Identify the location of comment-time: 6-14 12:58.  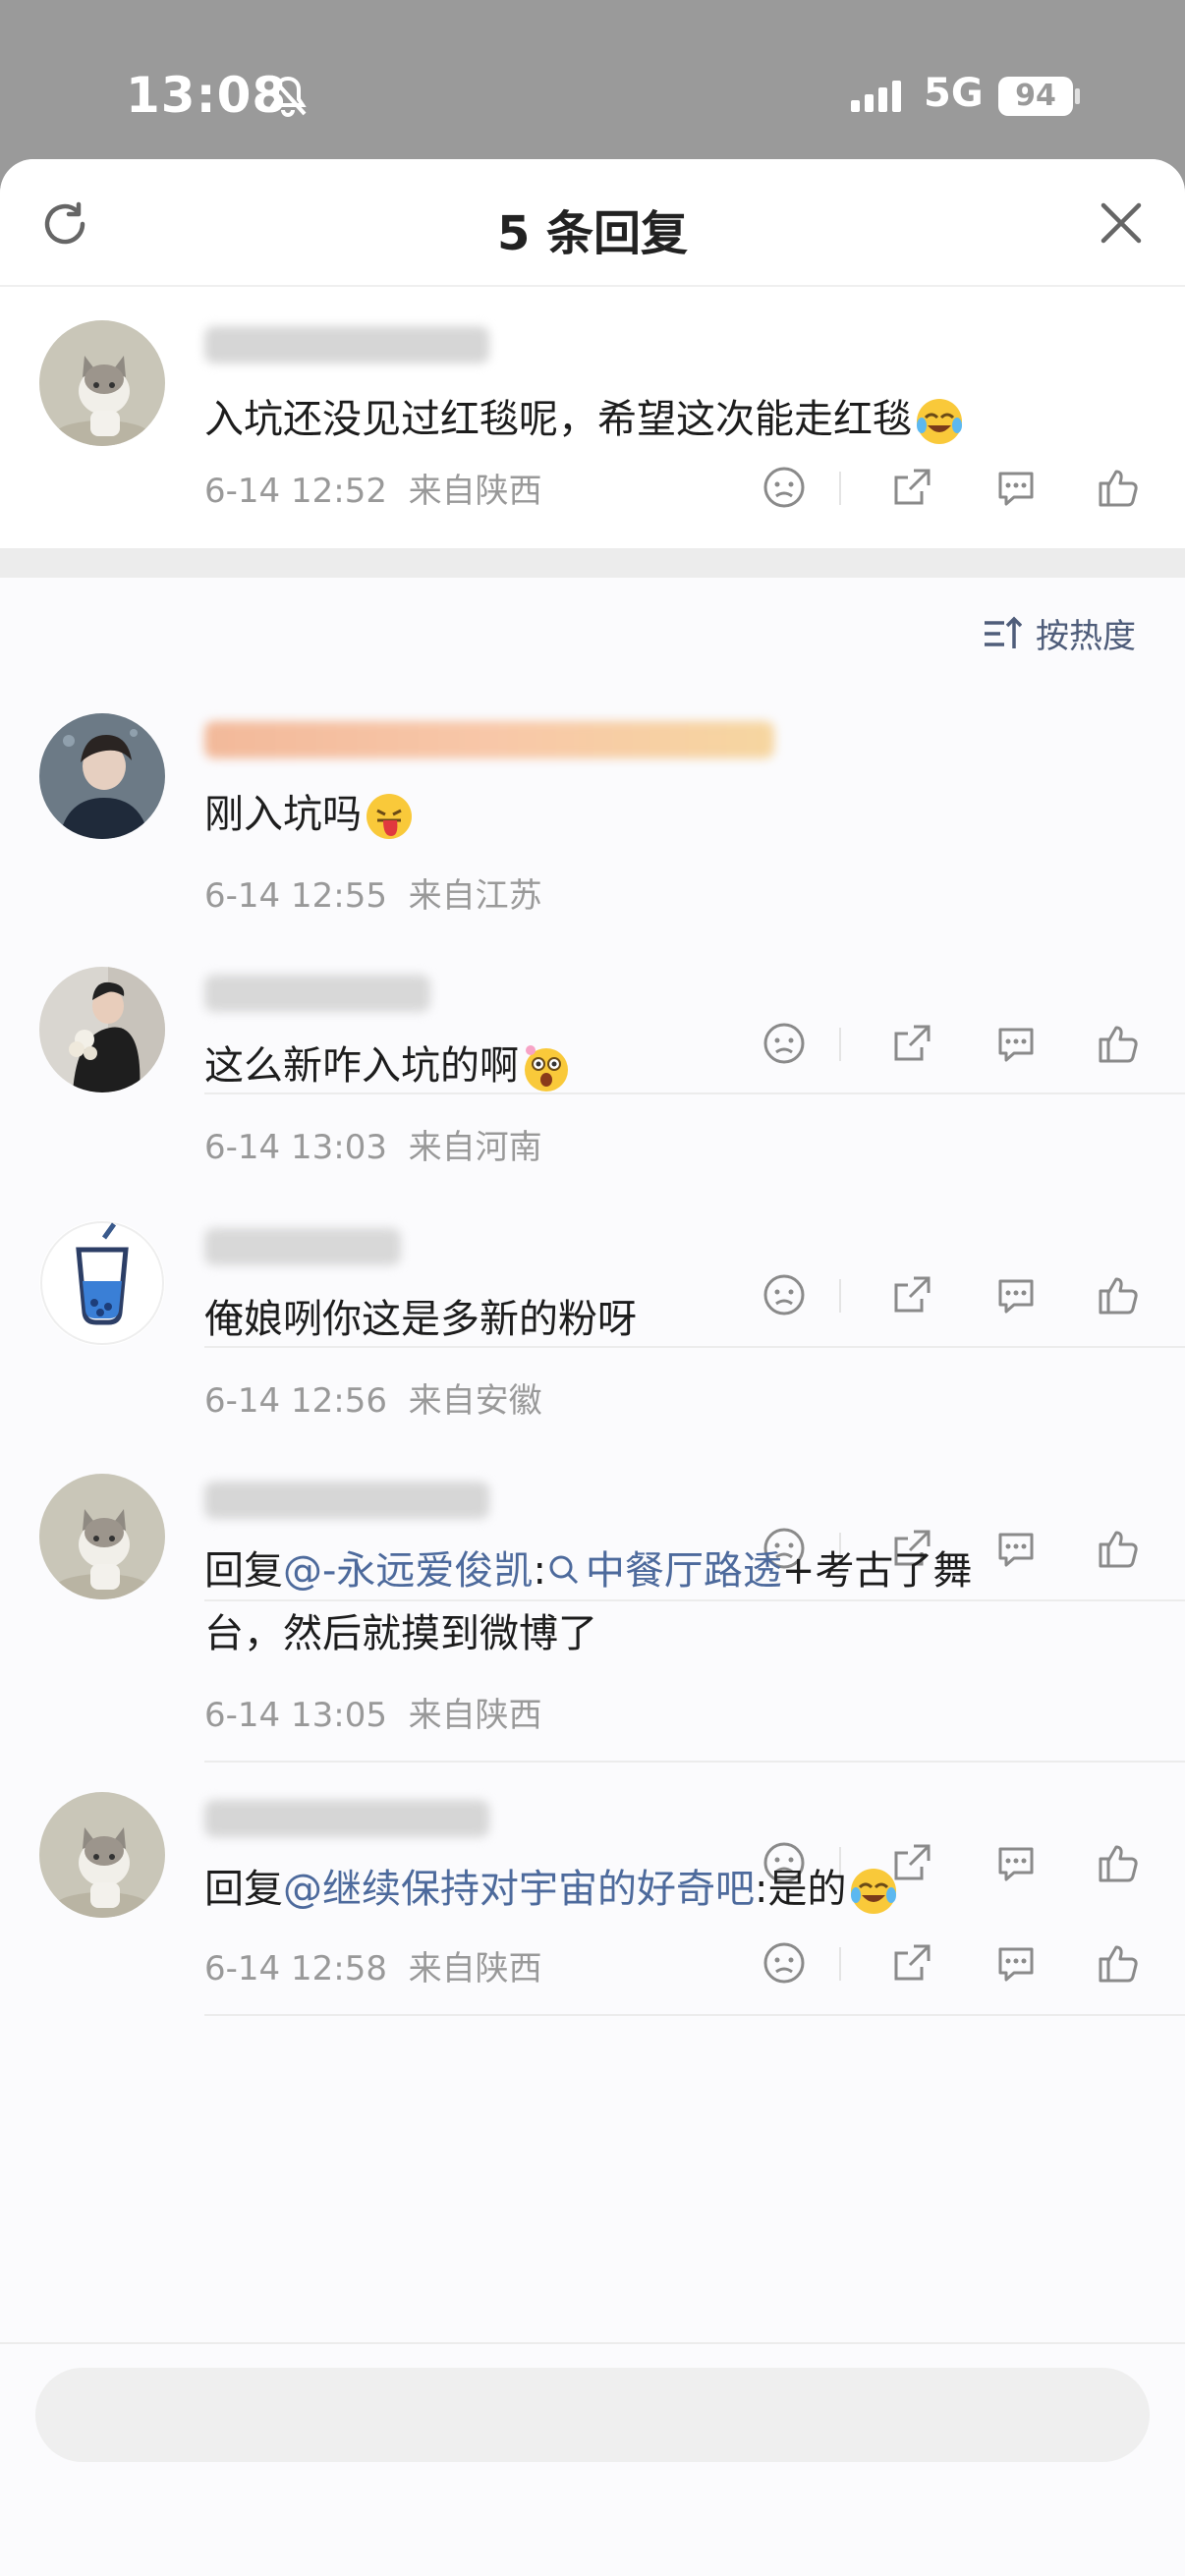
(295, 1968).